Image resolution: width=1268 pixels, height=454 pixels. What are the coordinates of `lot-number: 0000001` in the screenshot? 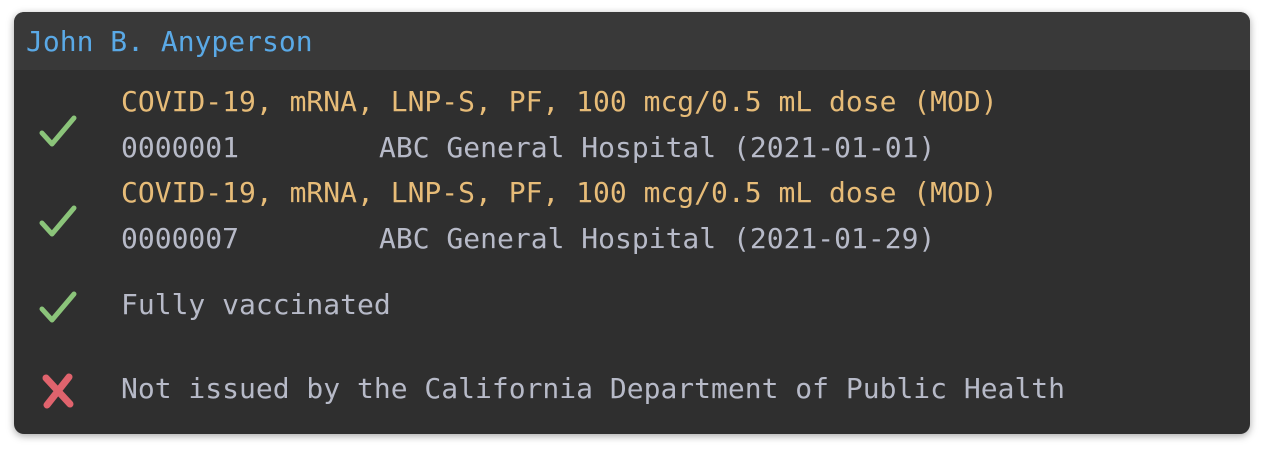 It's located at (180, 147).